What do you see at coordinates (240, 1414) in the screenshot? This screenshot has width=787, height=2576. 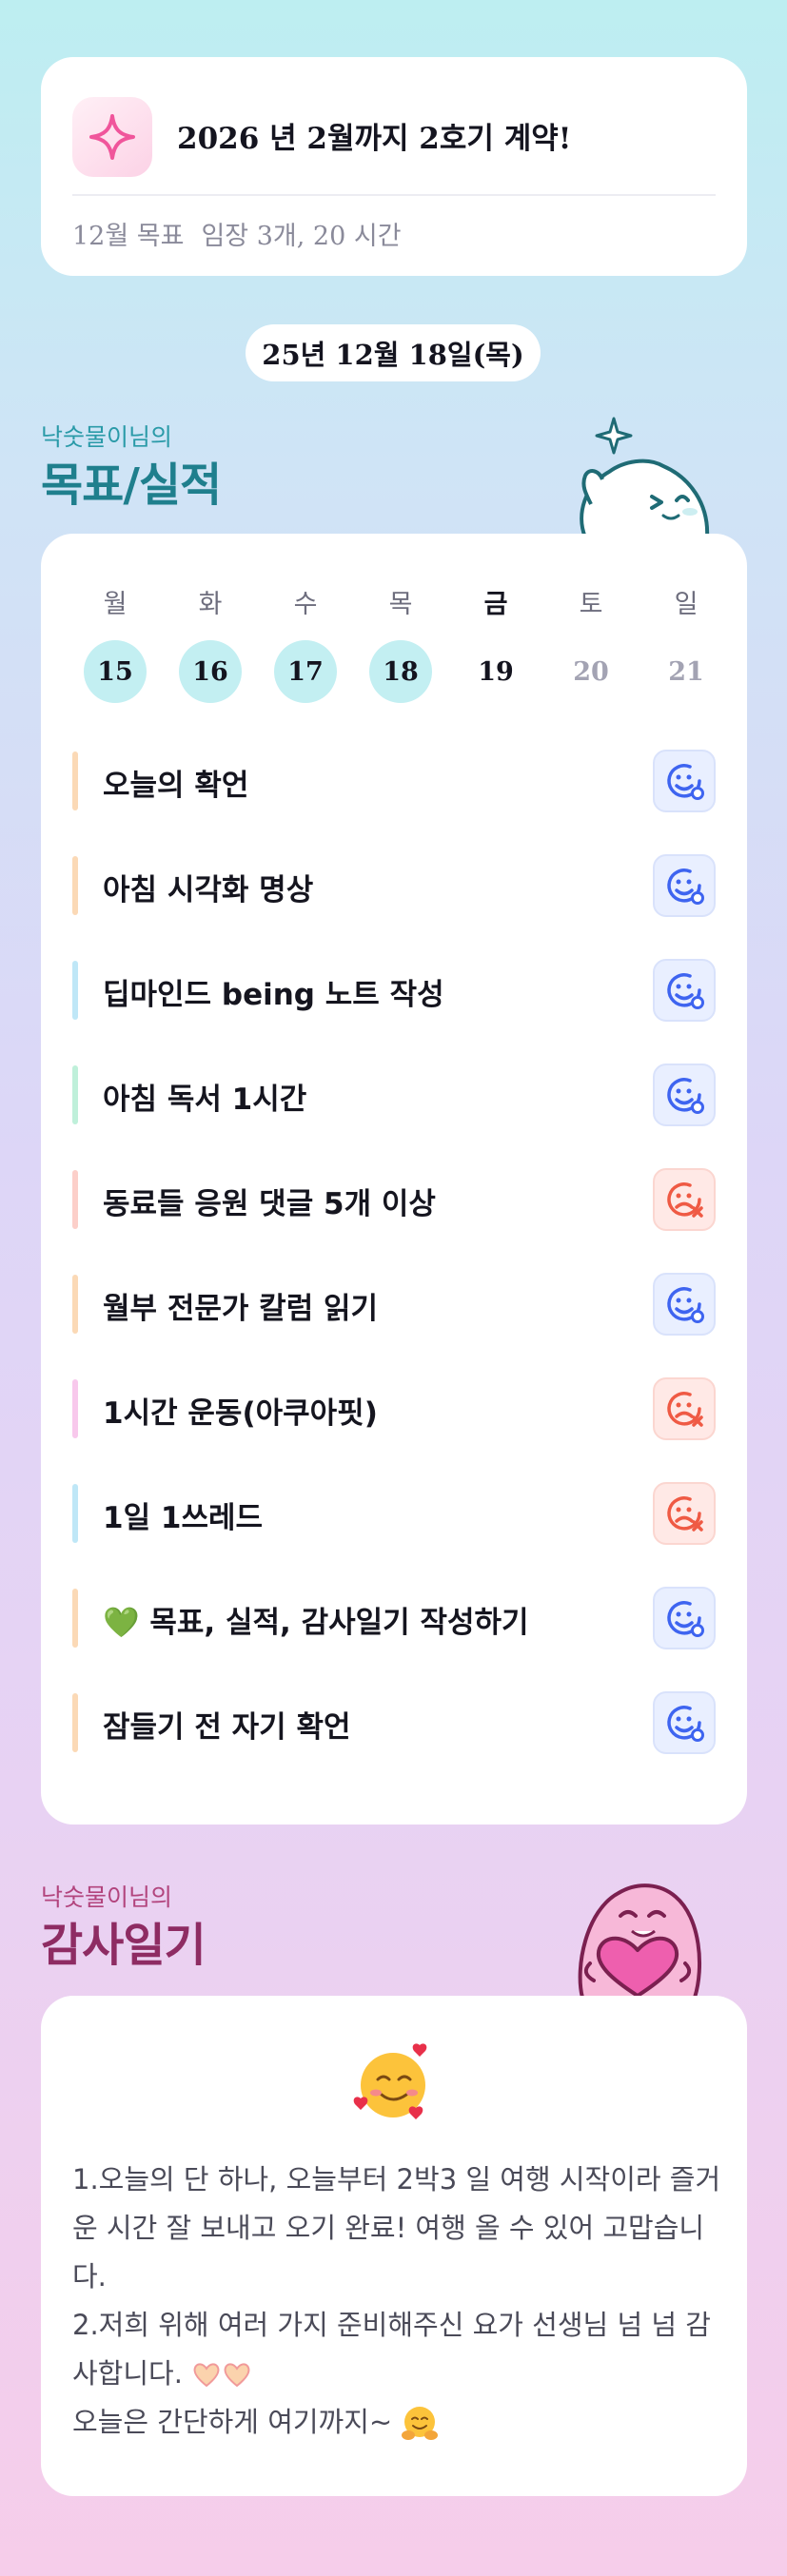 I see `checklist-item-label: 1시간 운동(아쿠아핏)` at bounding box center [240, 1414].